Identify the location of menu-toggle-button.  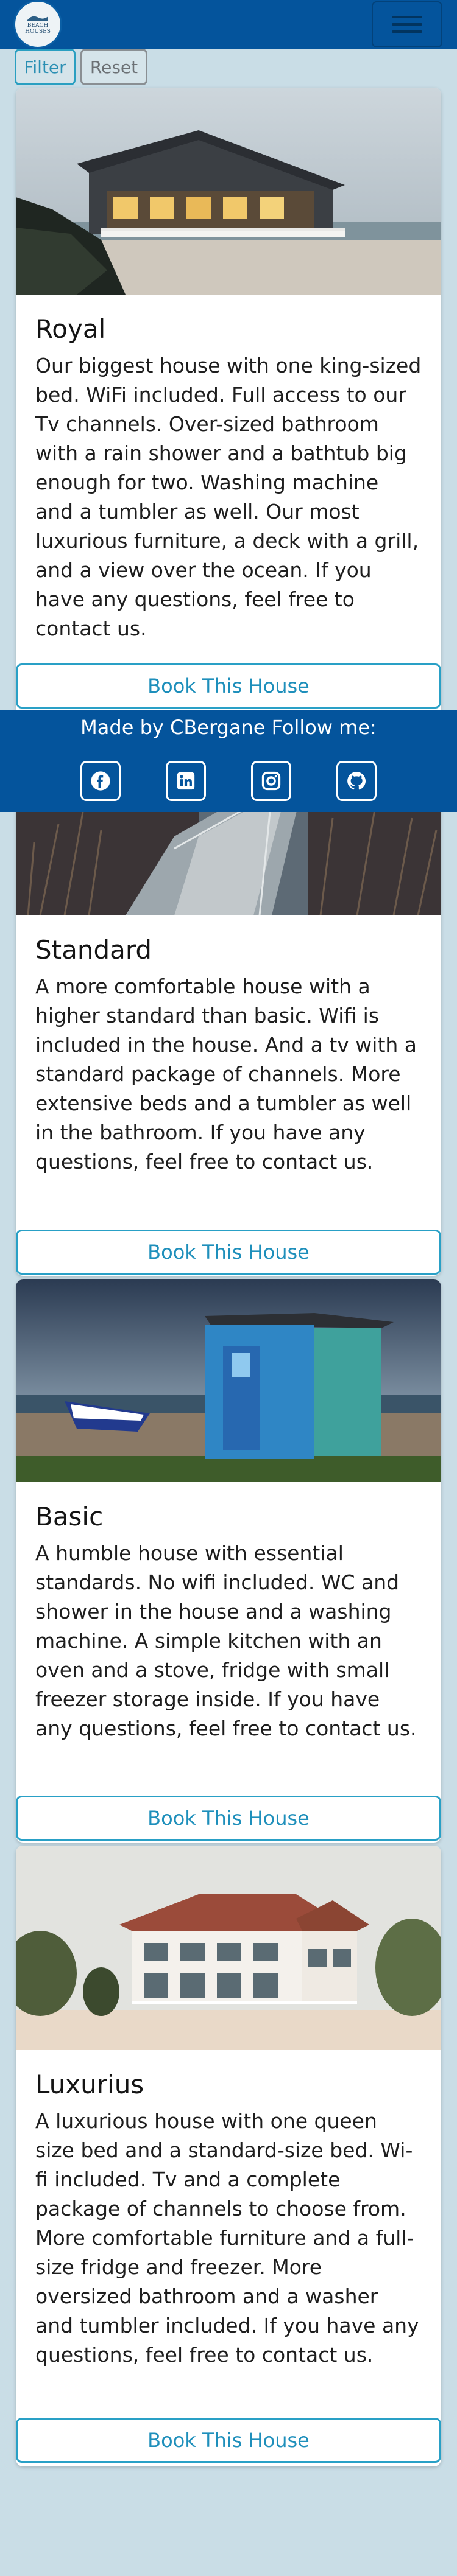
(407, 24).